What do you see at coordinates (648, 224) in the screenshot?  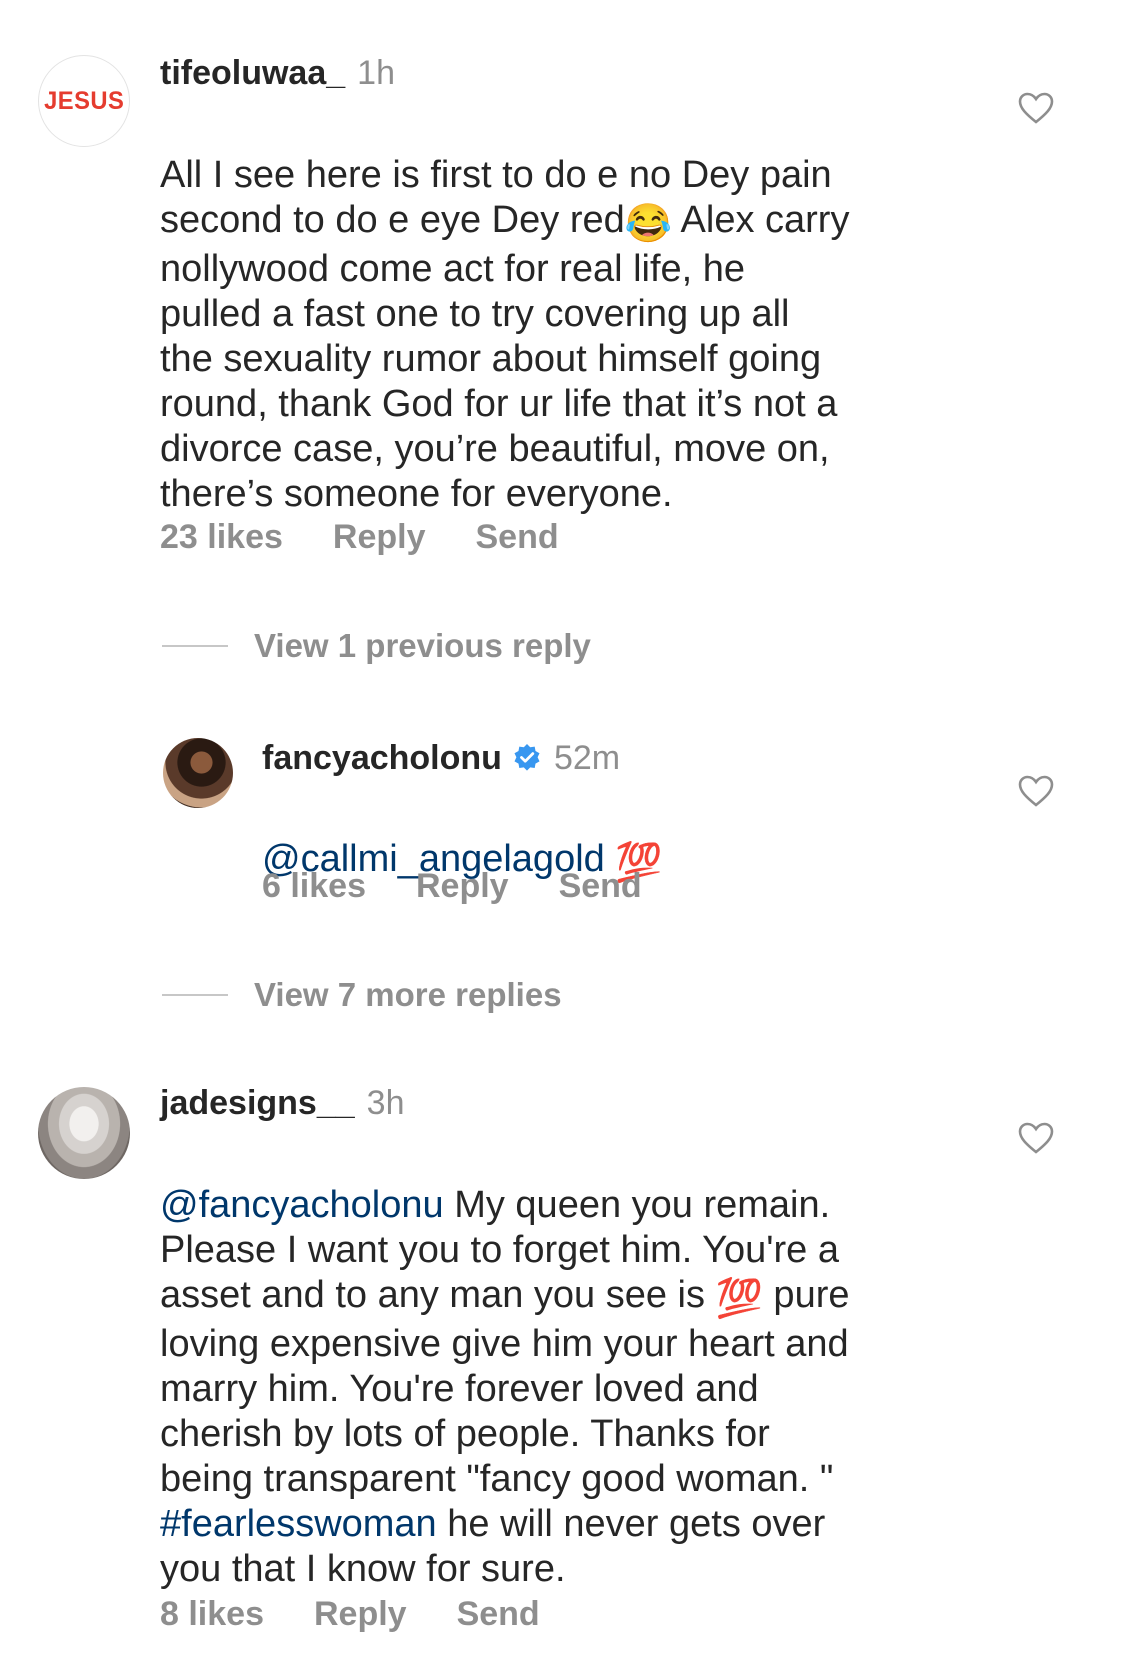 I see `tears-of-joy-emoji: 😂` at bounding box center [648, 224].